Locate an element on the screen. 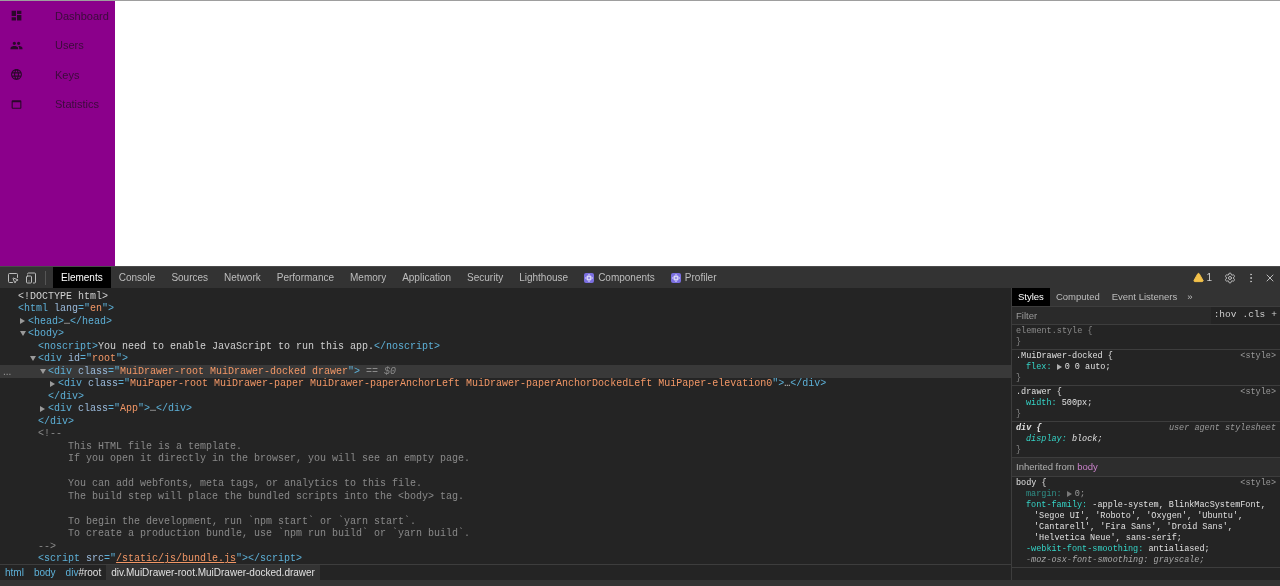 This screenshot has width=1280, height=586. dom-line: This HTML file is a template. is located at coordinates (155, 446).